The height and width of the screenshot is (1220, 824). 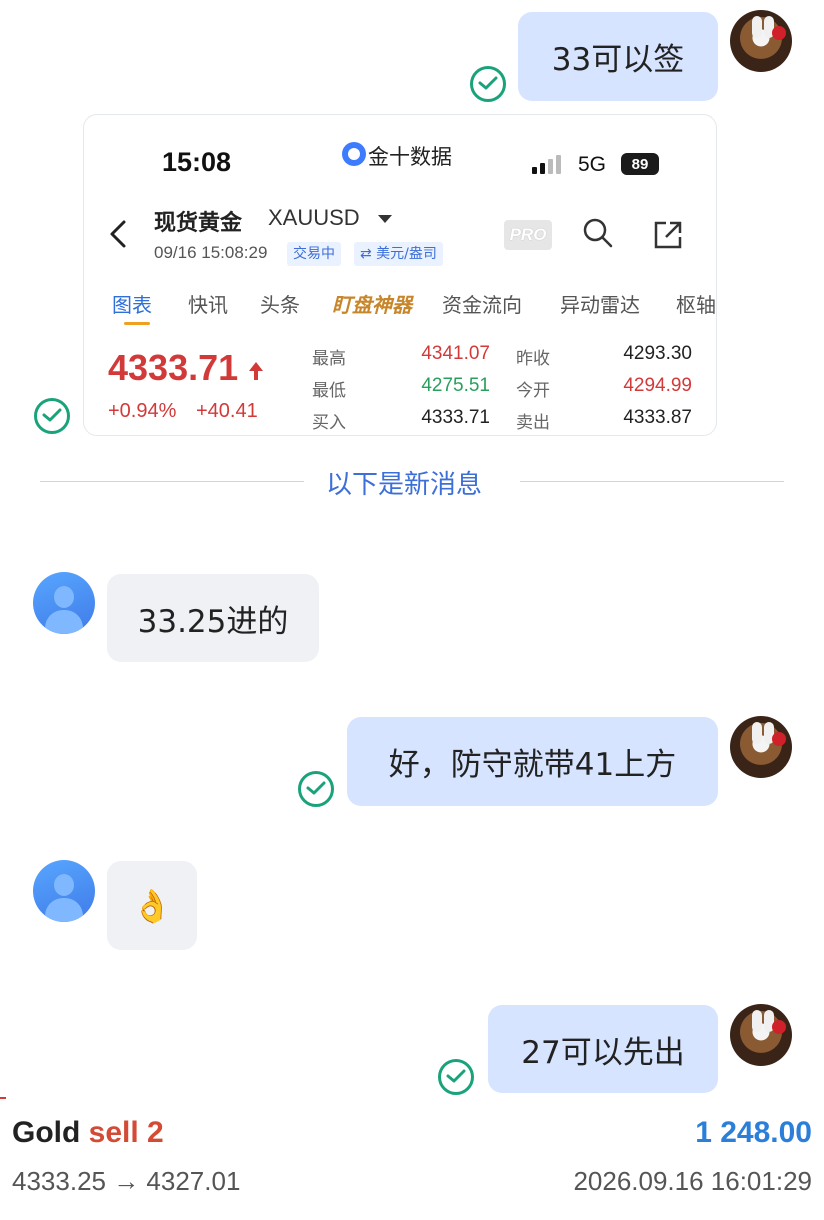 I want to click on current-price: 4333.71, so click(x=173, y=367).